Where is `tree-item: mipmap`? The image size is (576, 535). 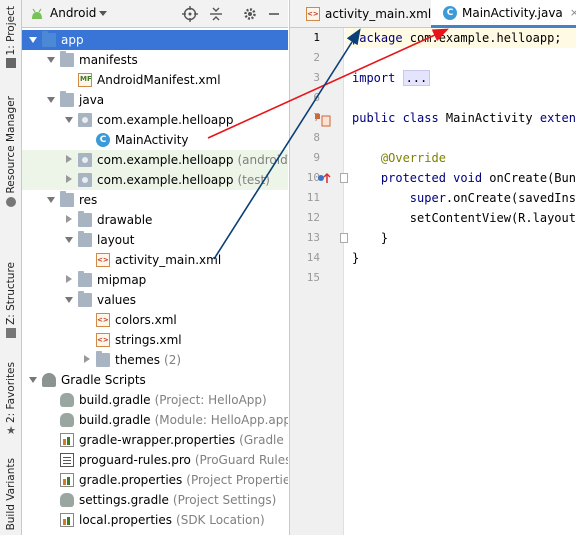 tree-item: mipmap is located at coordinates (155, 280).